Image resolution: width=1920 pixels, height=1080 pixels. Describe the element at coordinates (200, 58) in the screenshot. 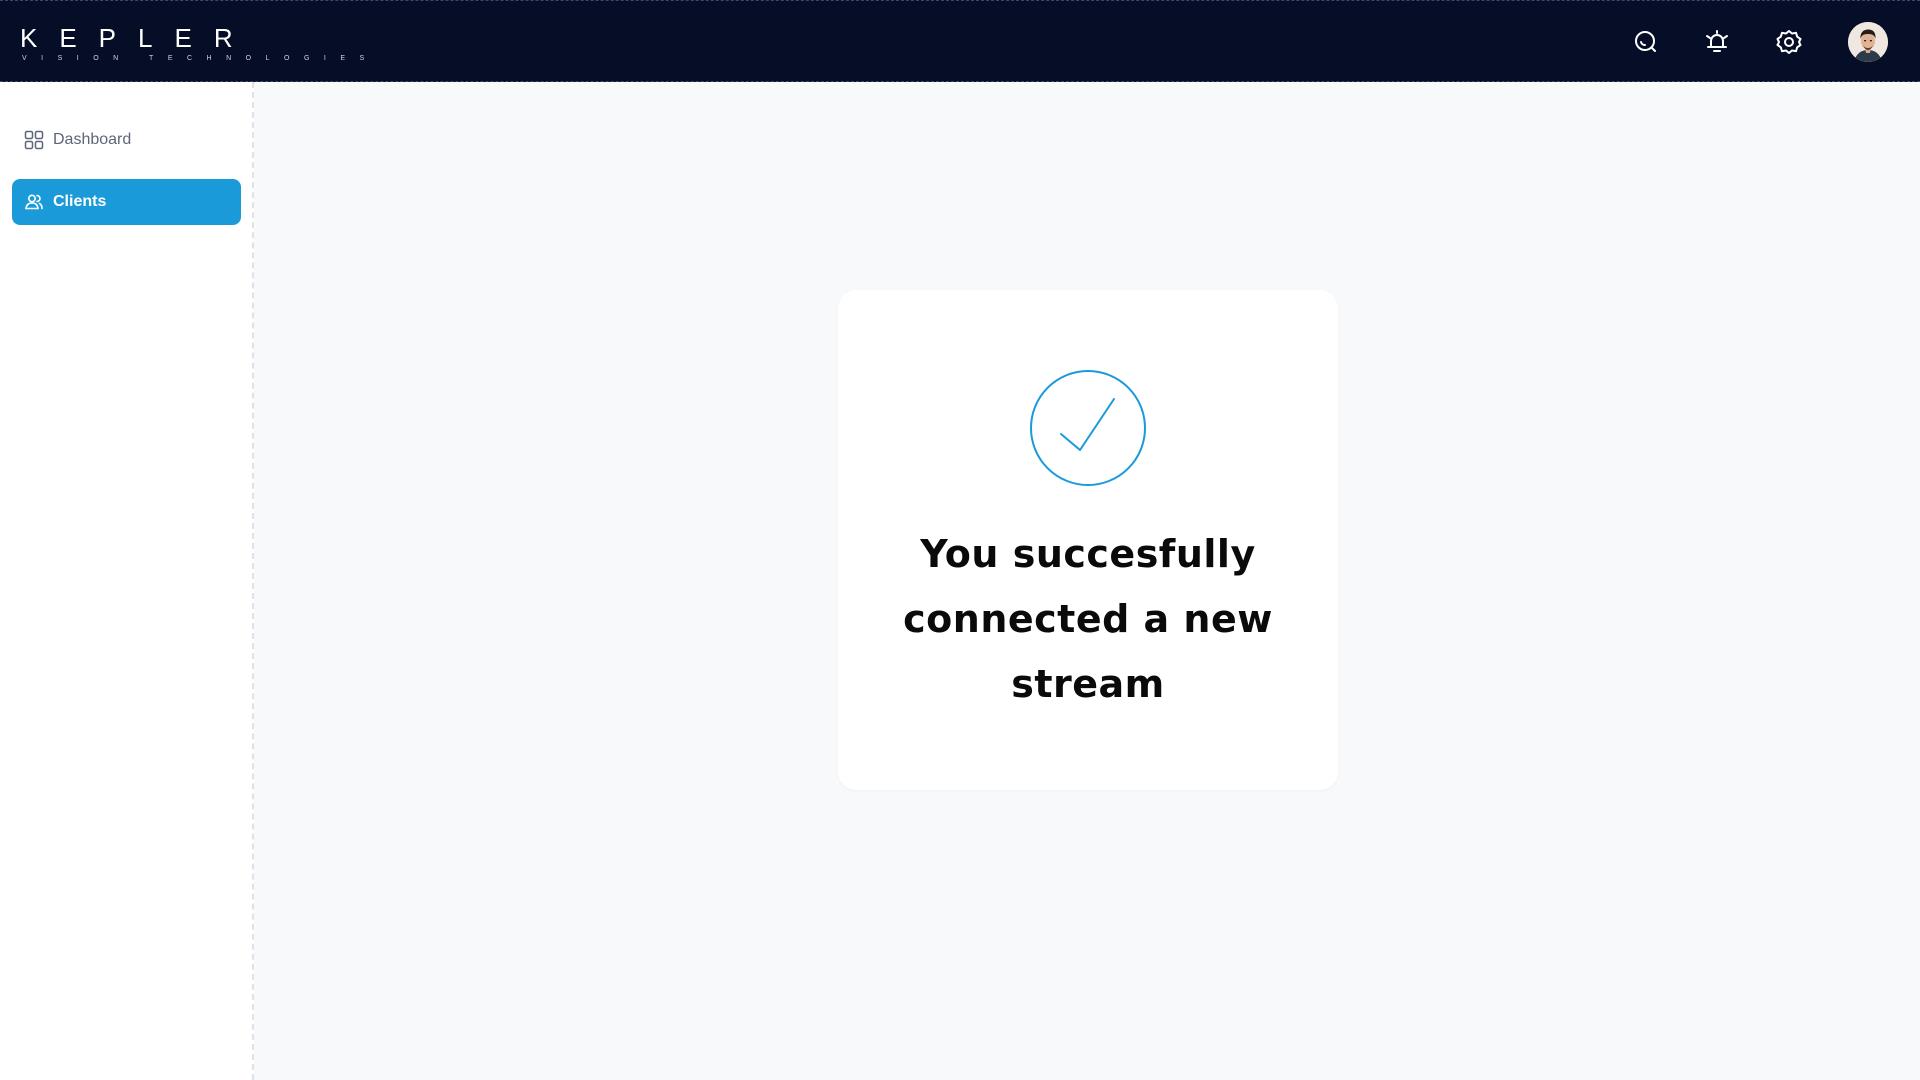

I see `logo-tagline: VISION TECHNOLOGIES` at that location.